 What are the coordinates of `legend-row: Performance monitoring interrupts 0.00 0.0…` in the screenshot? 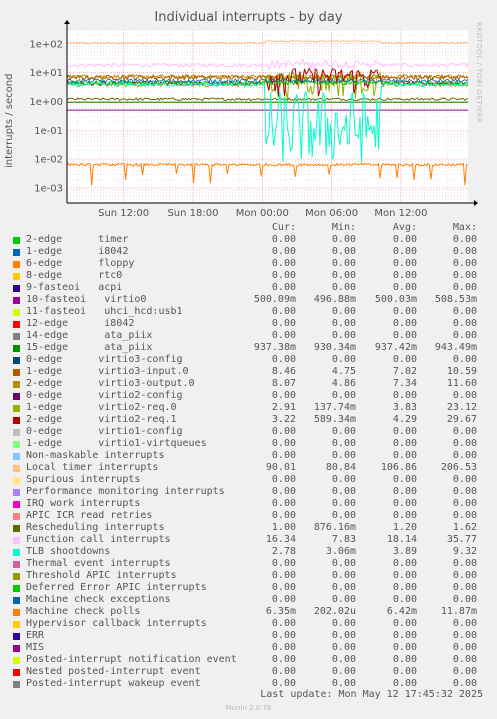 It's located at (248, 492).